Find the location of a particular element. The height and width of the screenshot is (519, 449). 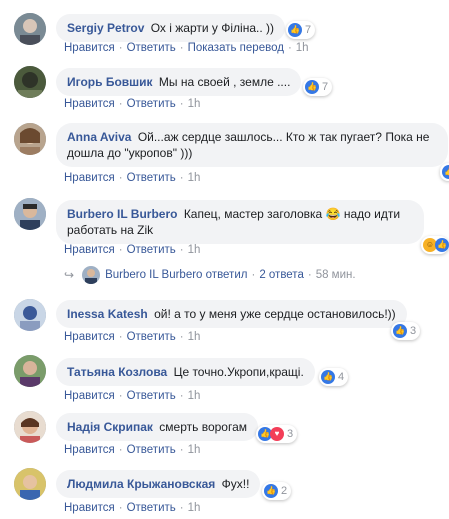

comment-author: Sergiy Petrov is located at coordinates (105, 28).